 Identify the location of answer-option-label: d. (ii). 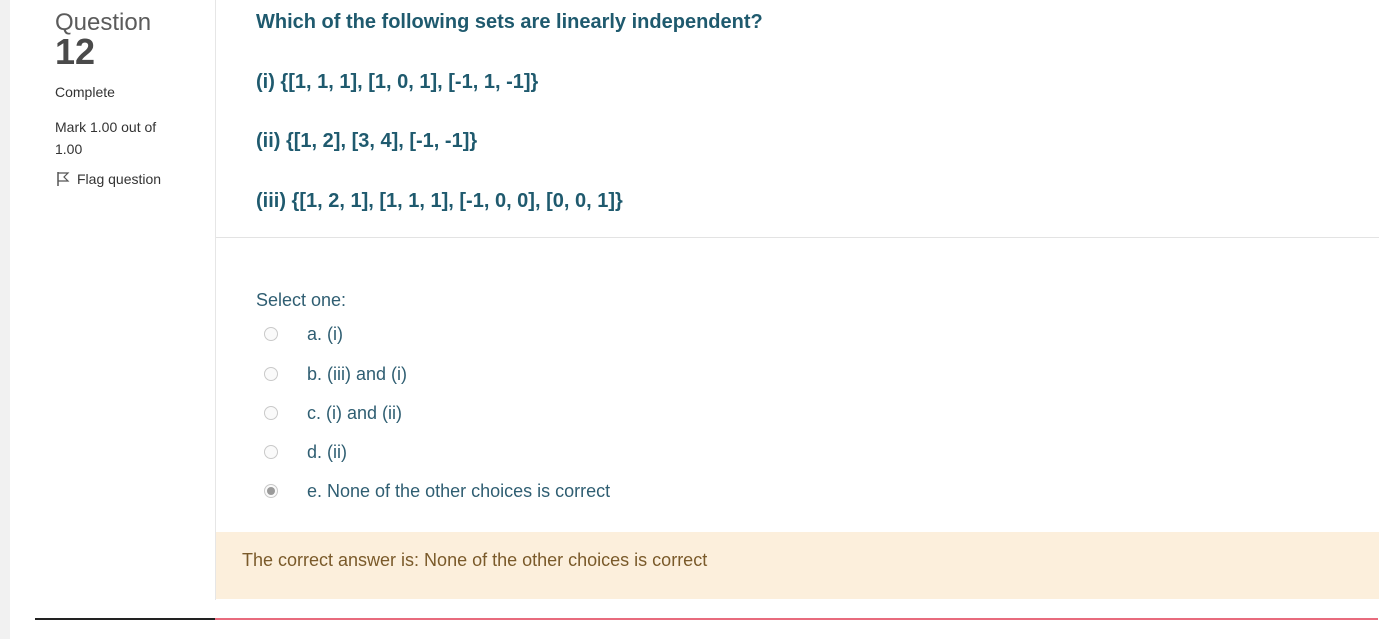
(327, 451).